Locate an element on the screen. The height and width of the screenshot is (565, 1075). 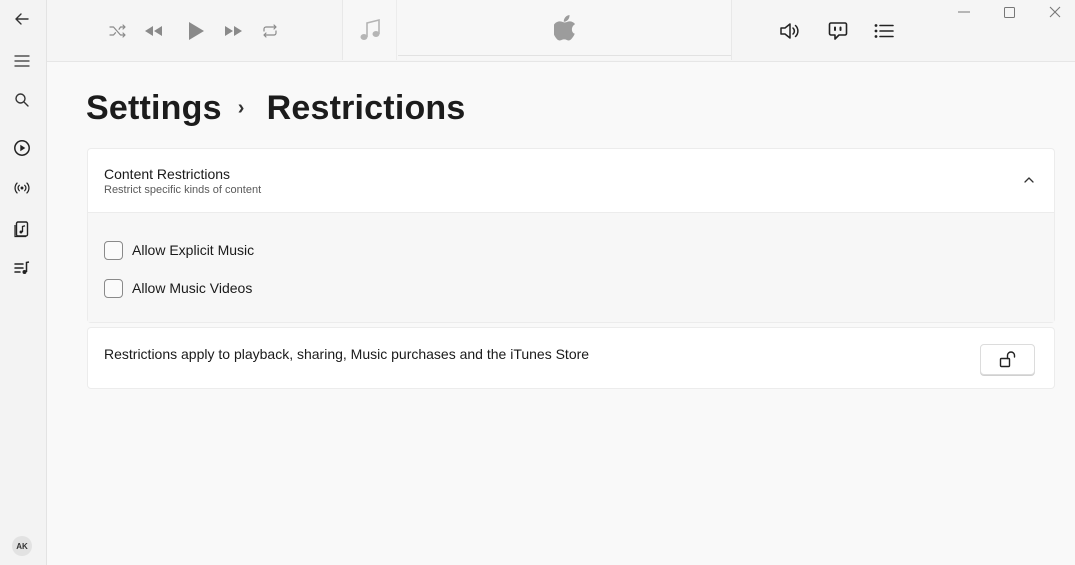
option-explicit-music: Allow Explicit Music is located at coordinates (179, 250).